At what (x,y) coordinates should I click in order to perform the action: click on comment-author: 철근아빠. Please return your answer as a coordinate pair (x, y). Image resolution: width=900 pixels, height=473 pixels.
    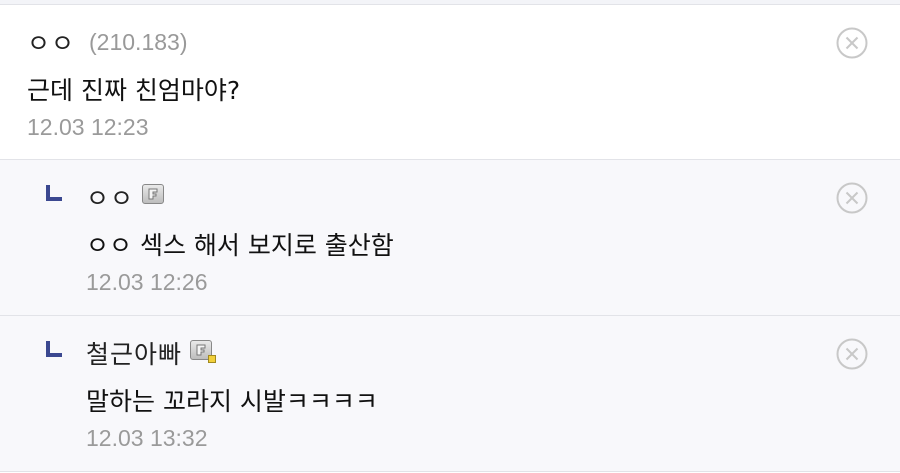
    Looking at the image, I should click on (151, 353).